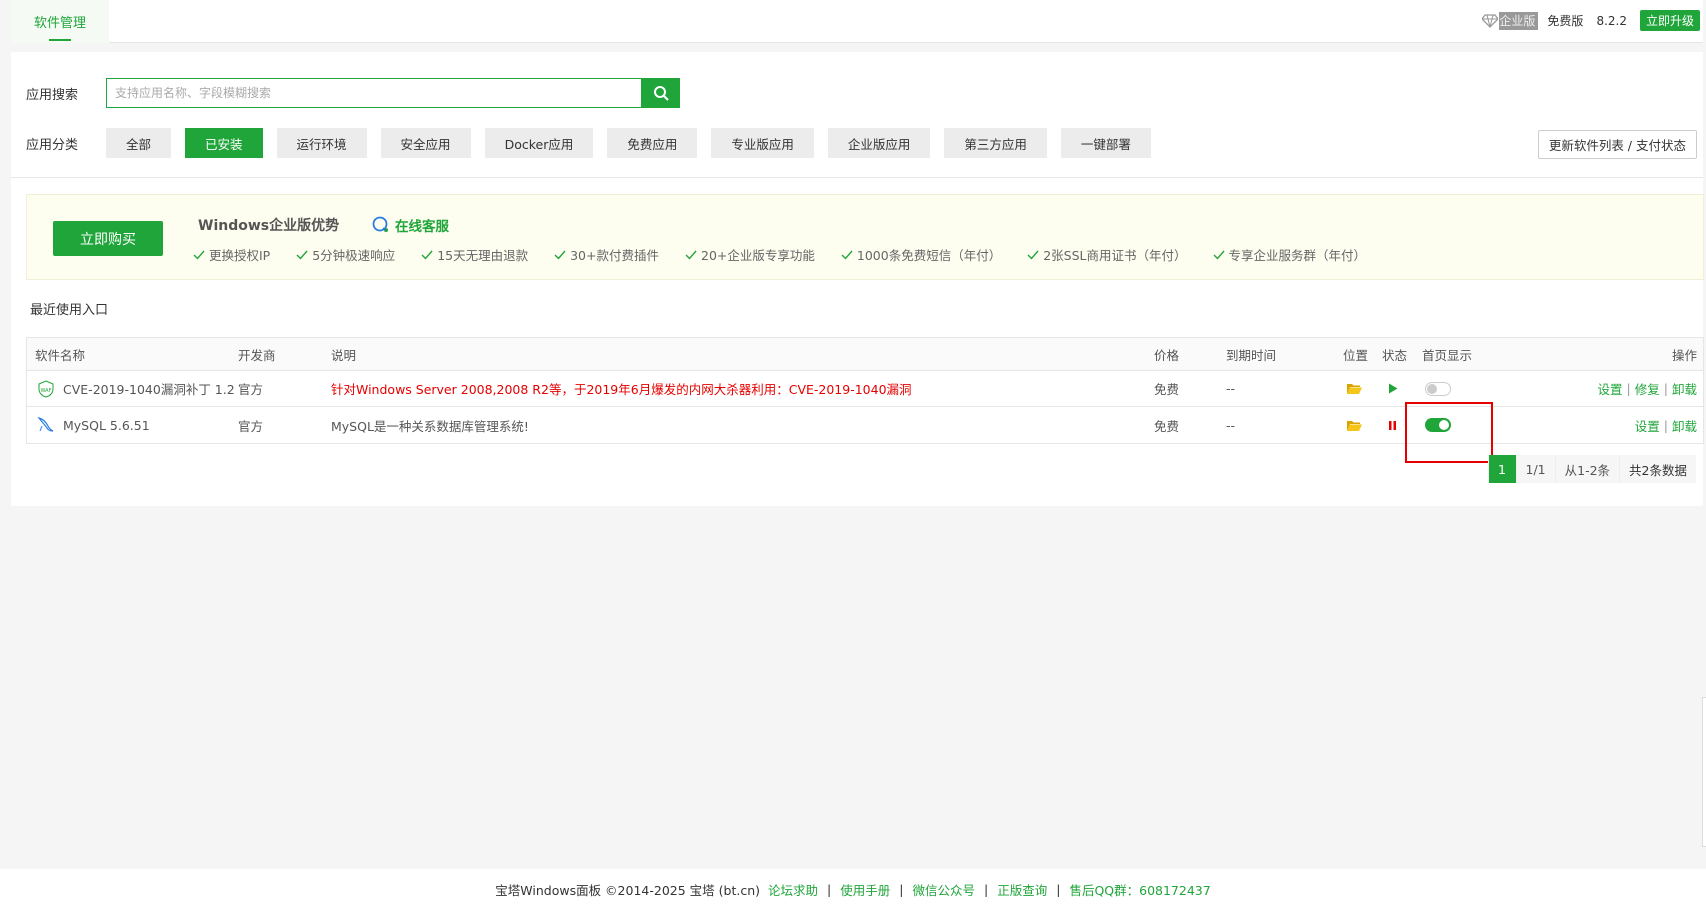 This screenshot has height=909, width=1706. I want to click on forum-link: 论坛求助, so click(793, 889).